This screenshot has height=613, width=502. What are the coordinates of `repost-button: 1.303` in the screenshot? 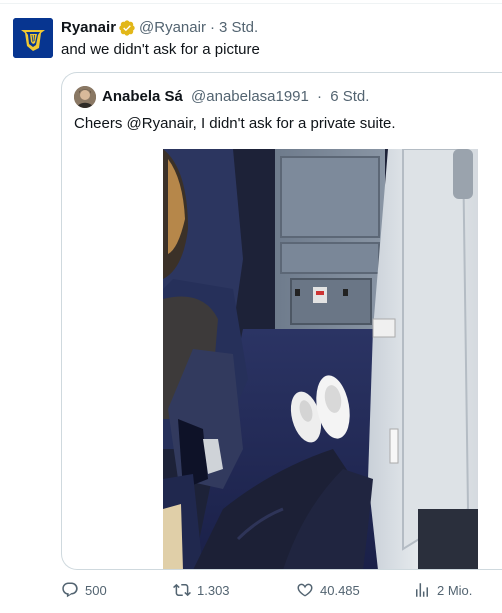 It's located at (201, 590).